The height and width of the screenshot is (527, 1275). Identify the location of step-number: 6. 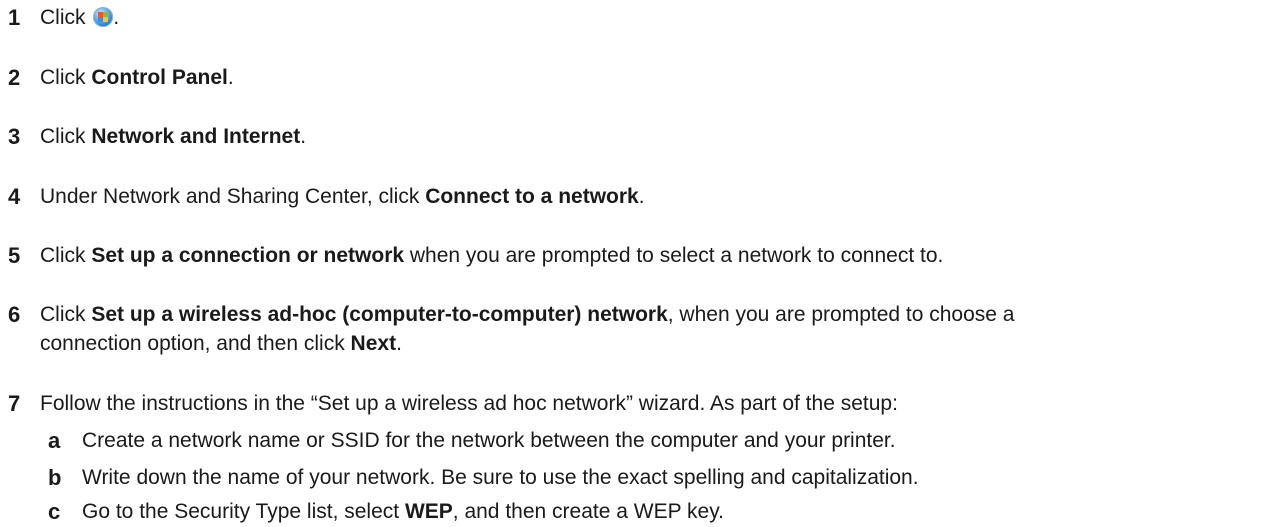
(14, 314).